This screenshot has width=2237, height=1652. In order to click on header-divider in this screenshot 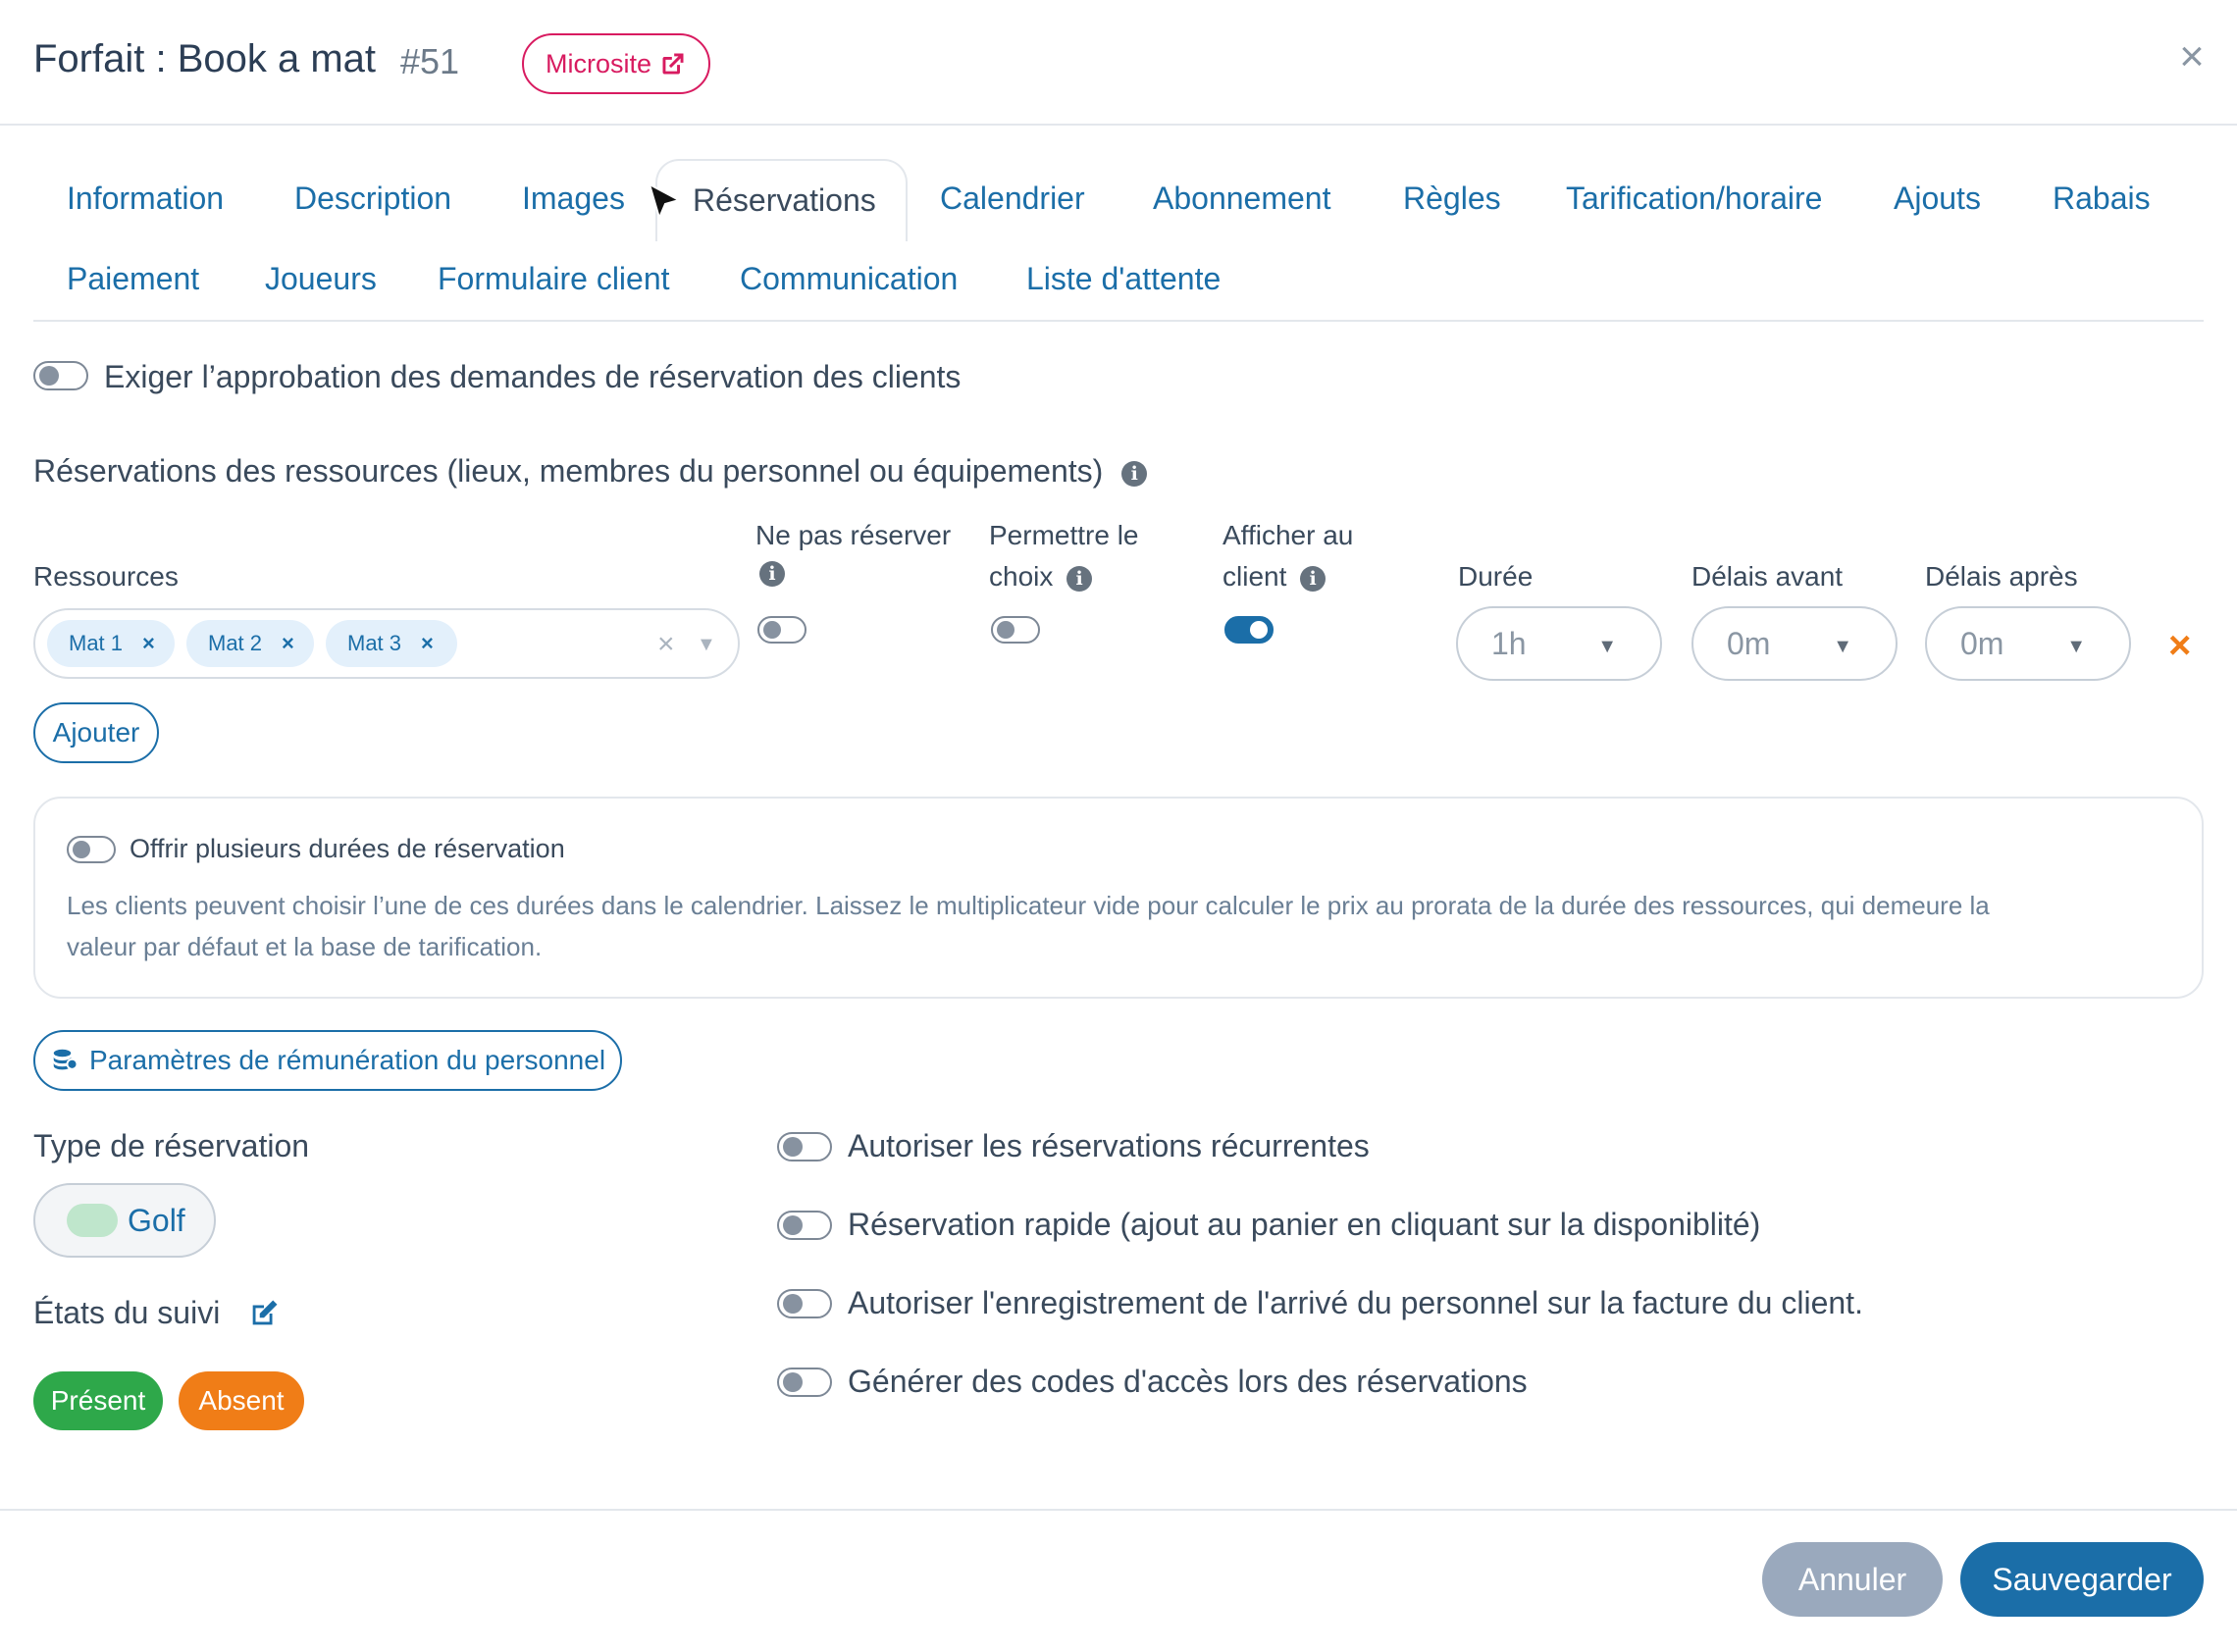, I will do `click(1118, 125)`.